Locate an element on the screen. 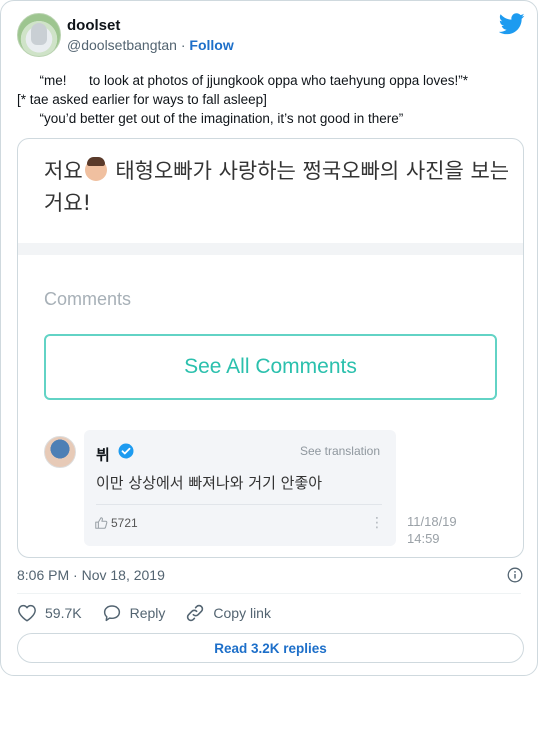  author-handle-row: @doolsetbangtan · Follow is located at coordinates (150, 45).